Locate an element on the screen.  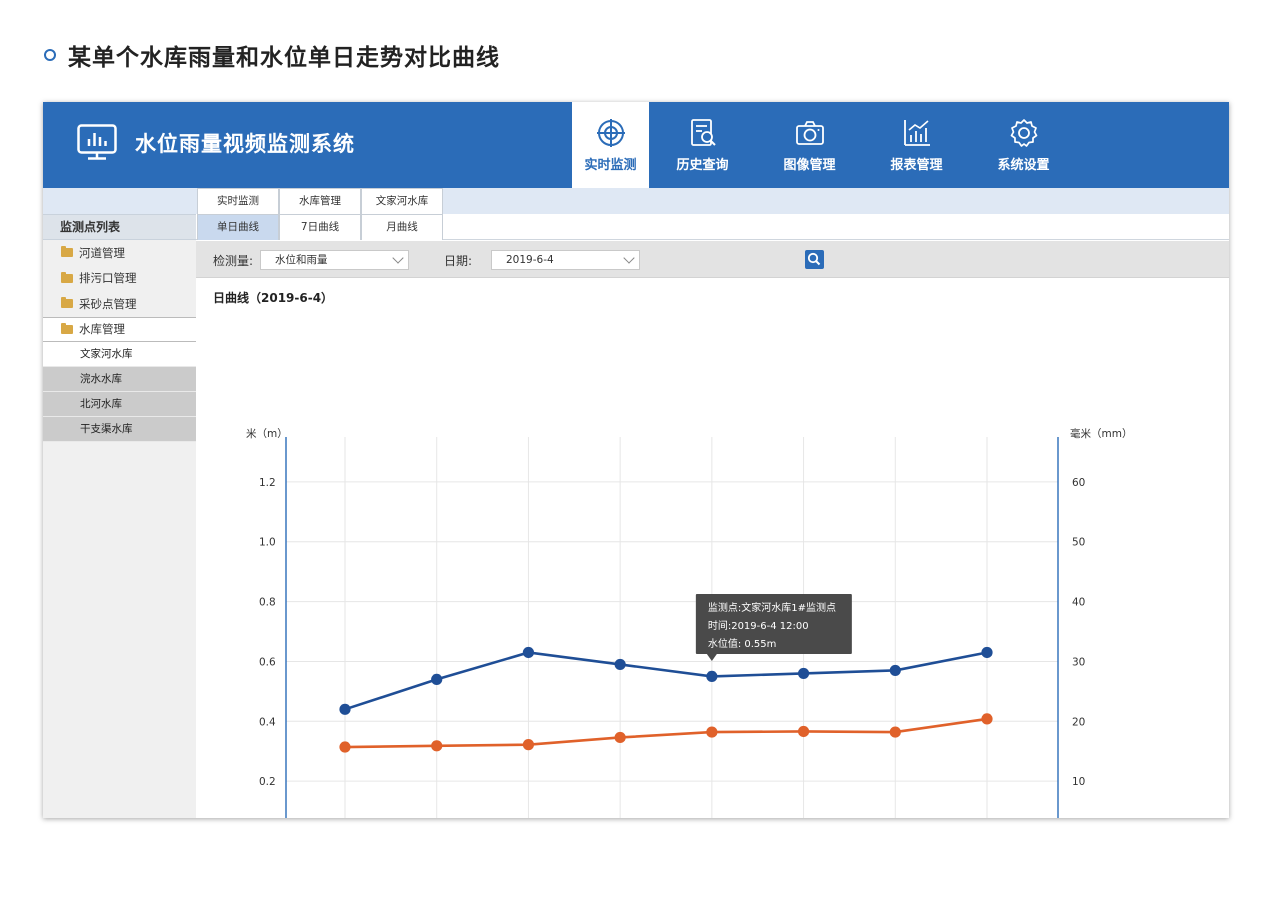
sidebar-title: 监测点列表 is located at coordinates (119, 227).